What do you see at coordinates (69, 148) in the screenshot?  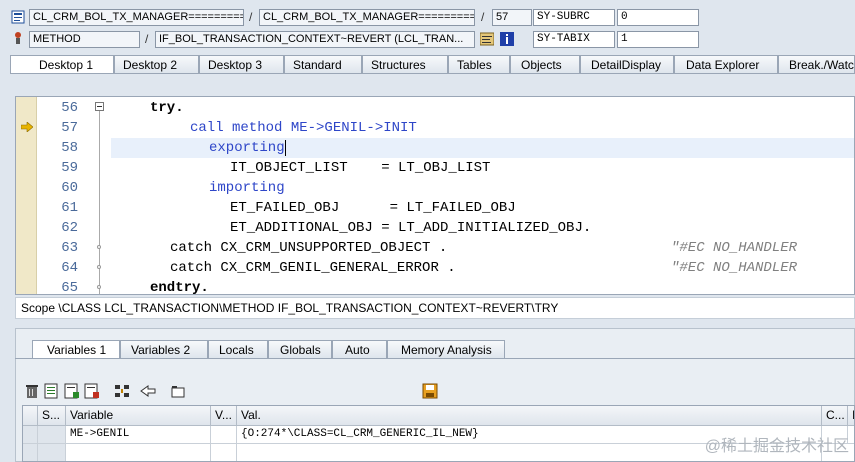 I see `line-number: 58` at bounding box center [69, 148].